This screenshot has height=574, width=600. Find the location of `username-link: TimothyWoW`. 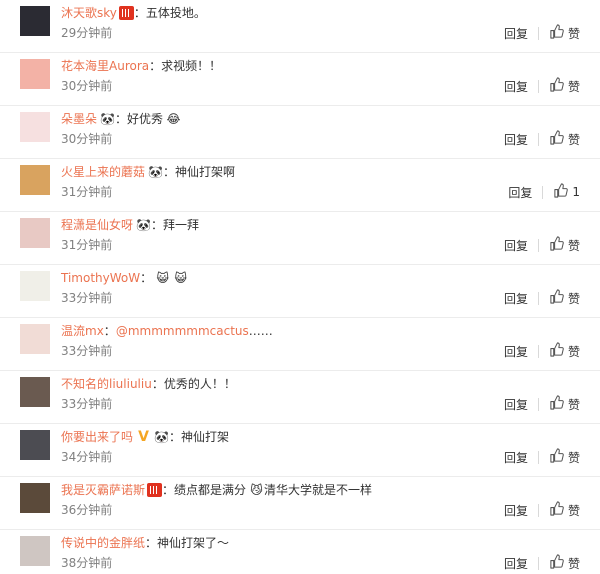

username-link: TimothyWoW is located at coordinates (100, 278).